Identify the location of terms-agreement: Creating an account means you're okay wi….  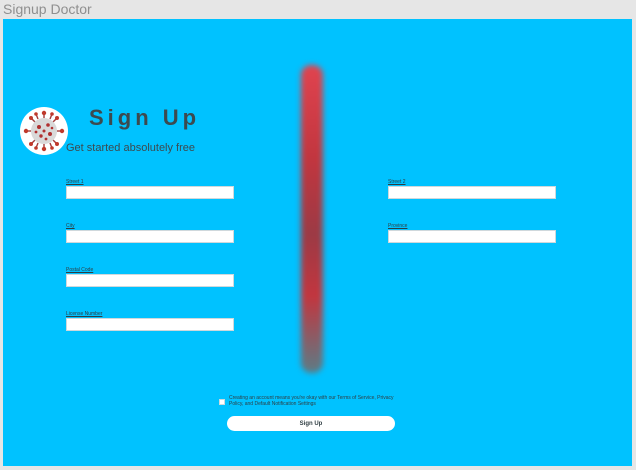
(319, 401).